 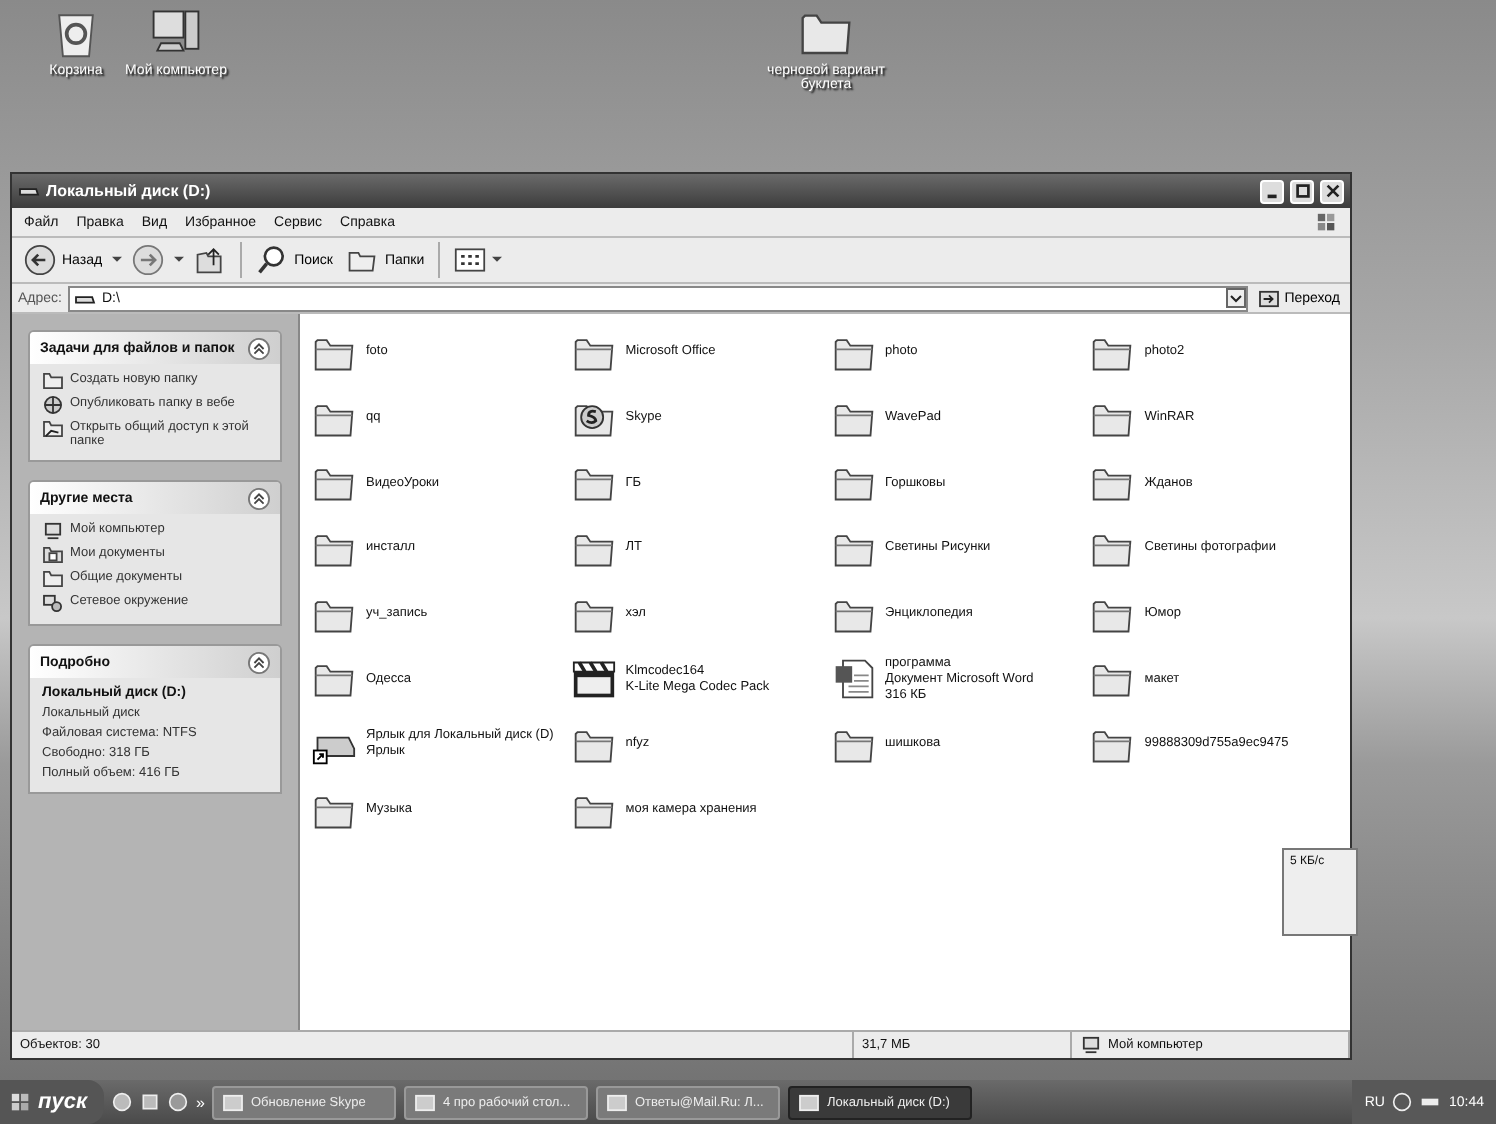 I want to click on search-icon, so click(x=272, y=260).